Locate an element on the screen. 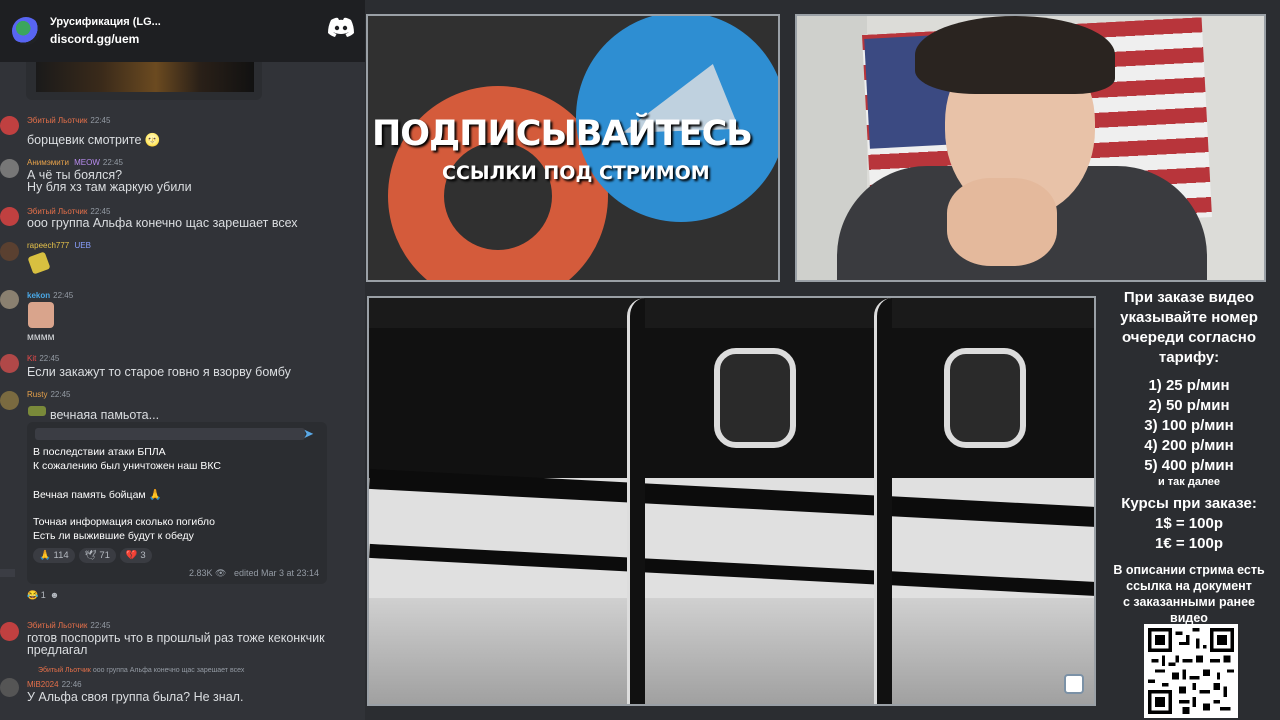 The width and height of the screenshot is (1280, 720). username: kekon is located at coordinates (38, 295).